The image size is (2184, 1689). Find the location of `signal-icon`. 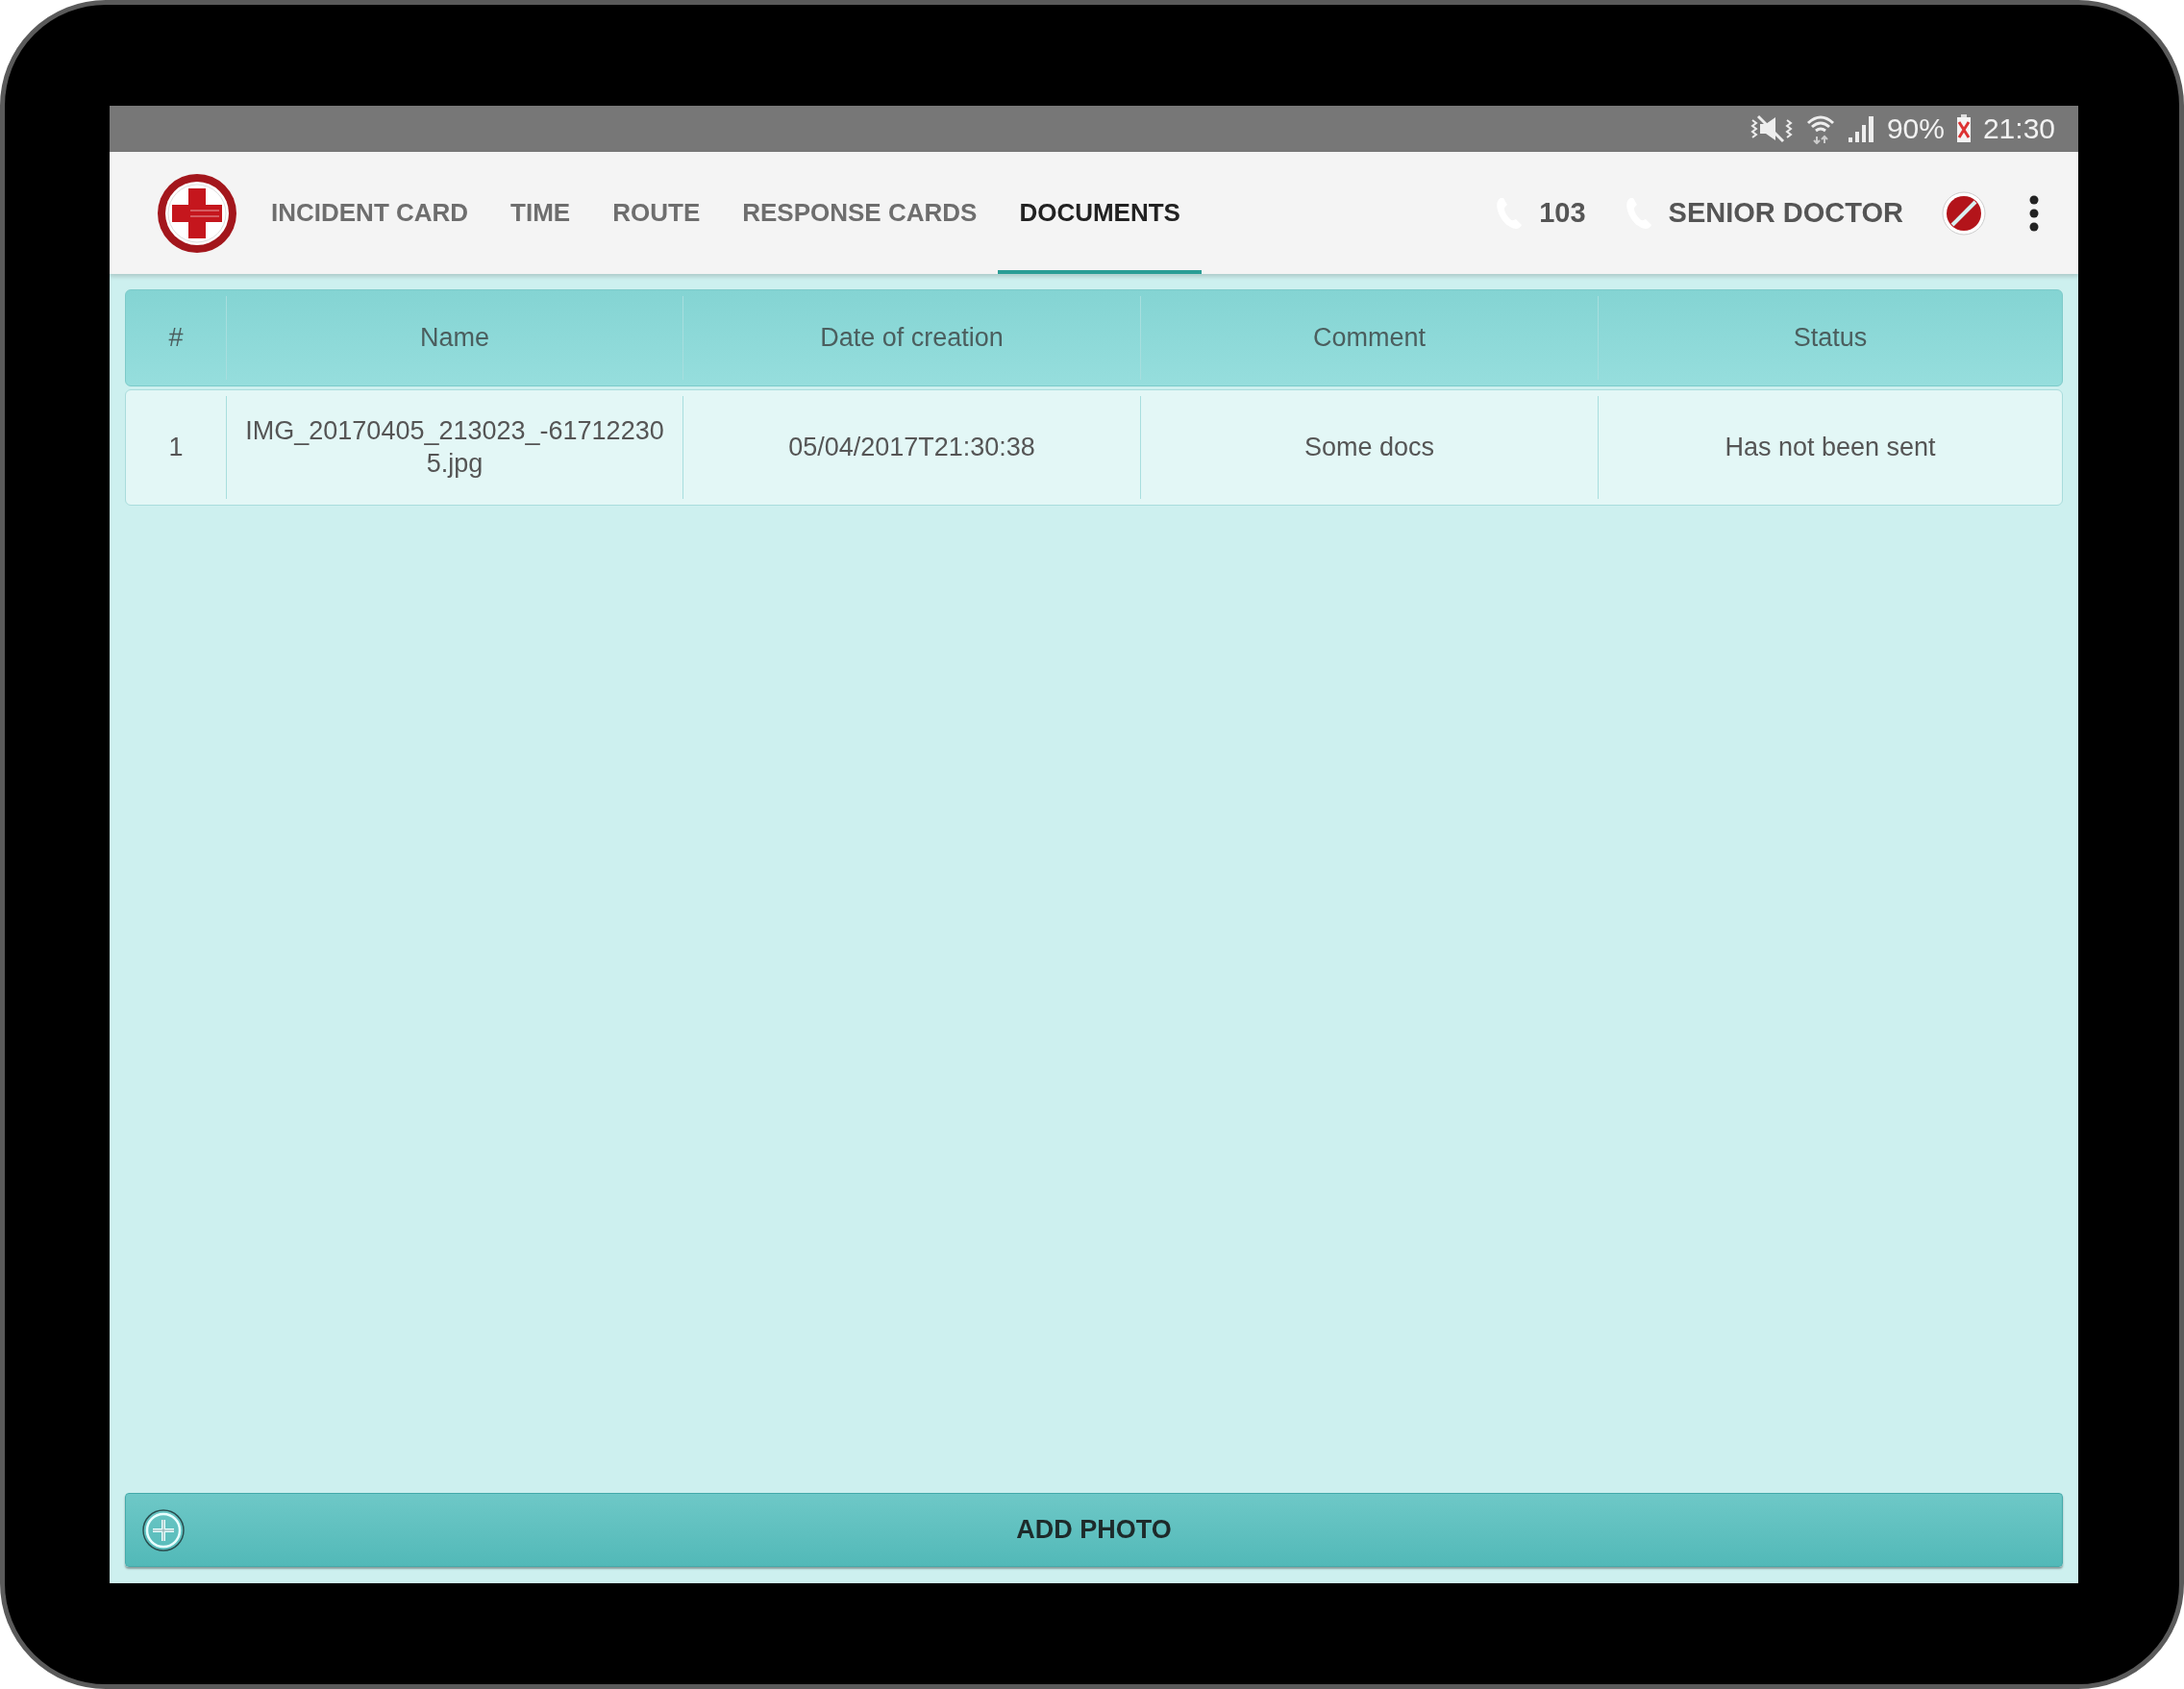

signal-icon is located at coordinates (1861, 128).